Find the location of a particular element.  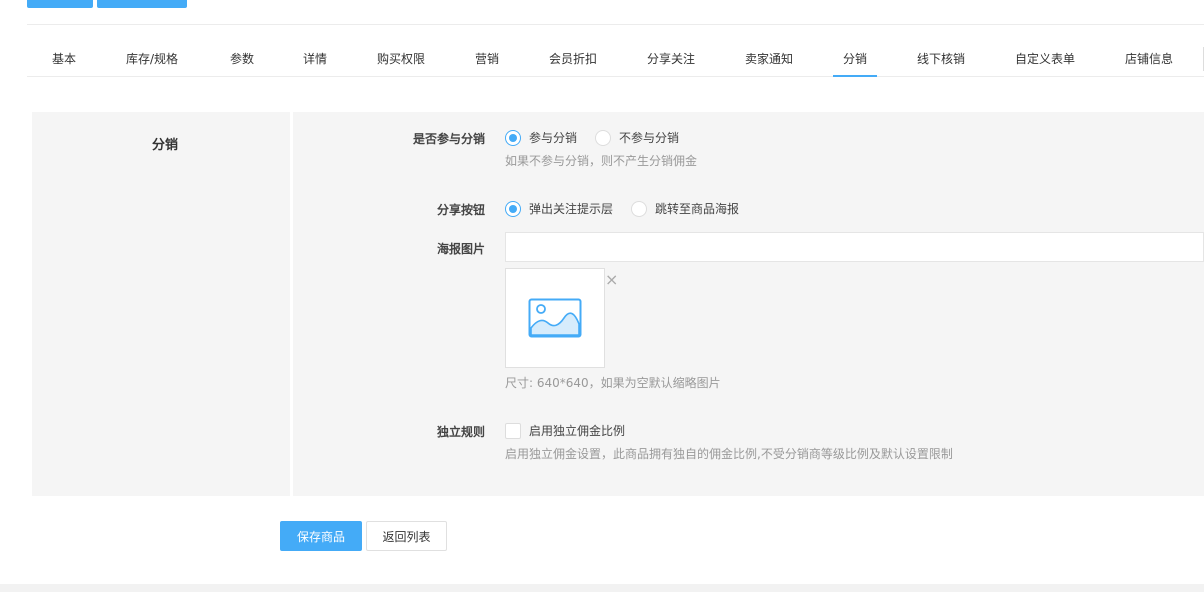

independent-commission-checkbox: 启用独立佣金比例 is located at coordinates (565, 430).